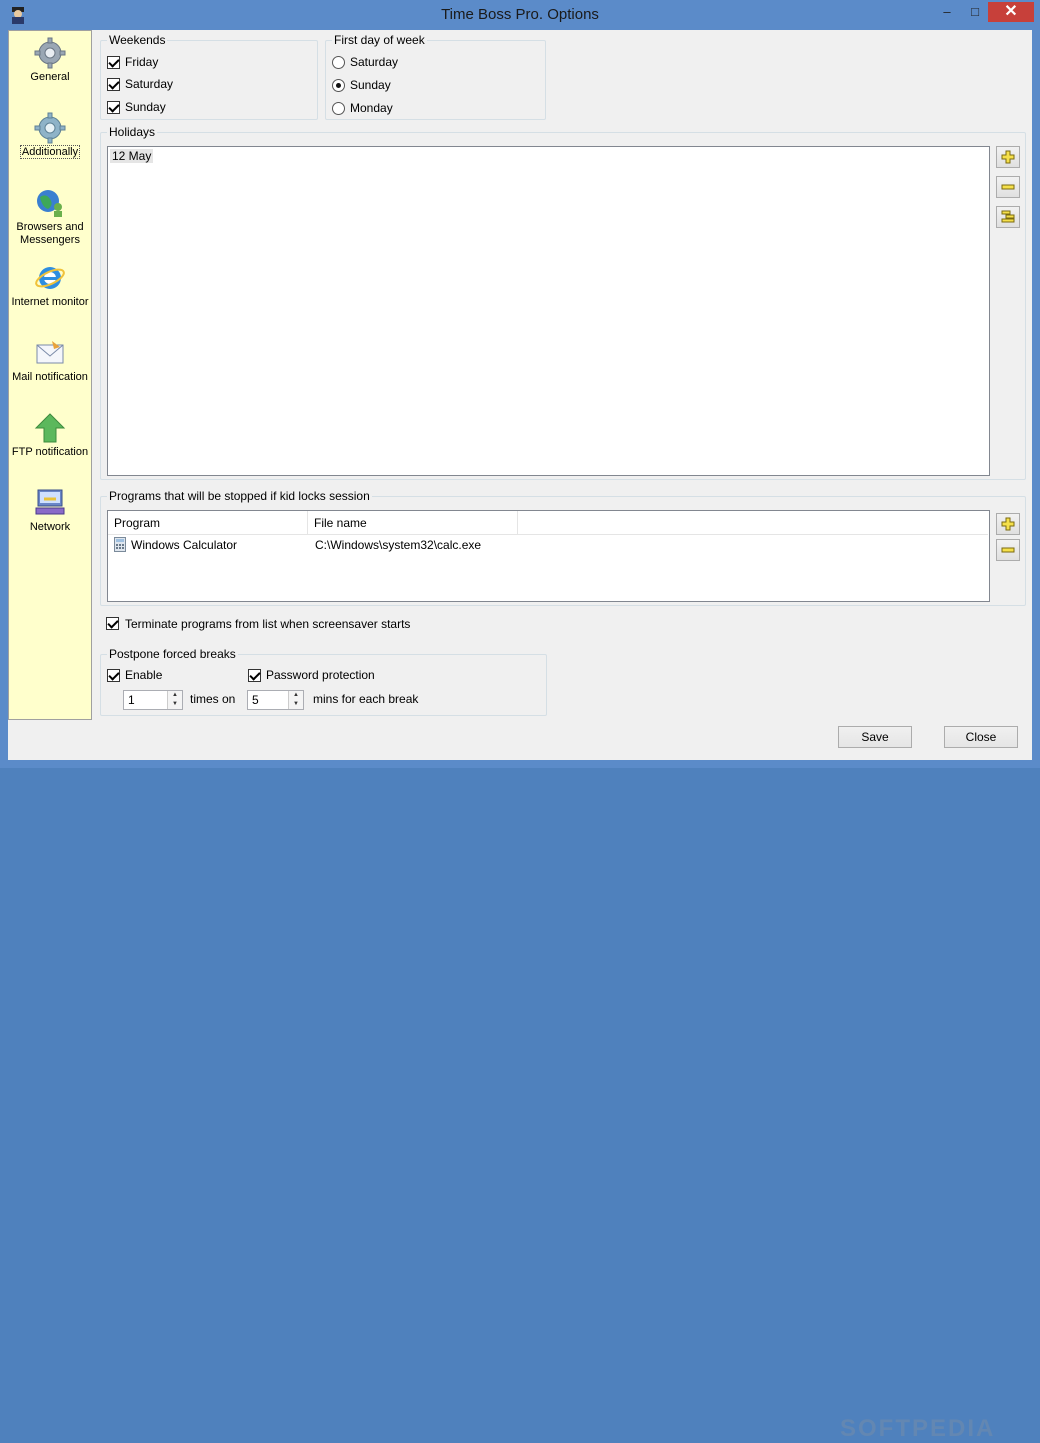 The height and width of the screenshot is (1443, 1040). What do you see at coordinates (50, 77) in the screenshot?
I see `sidebar-item-label: General` at bounding box center [50, 77].